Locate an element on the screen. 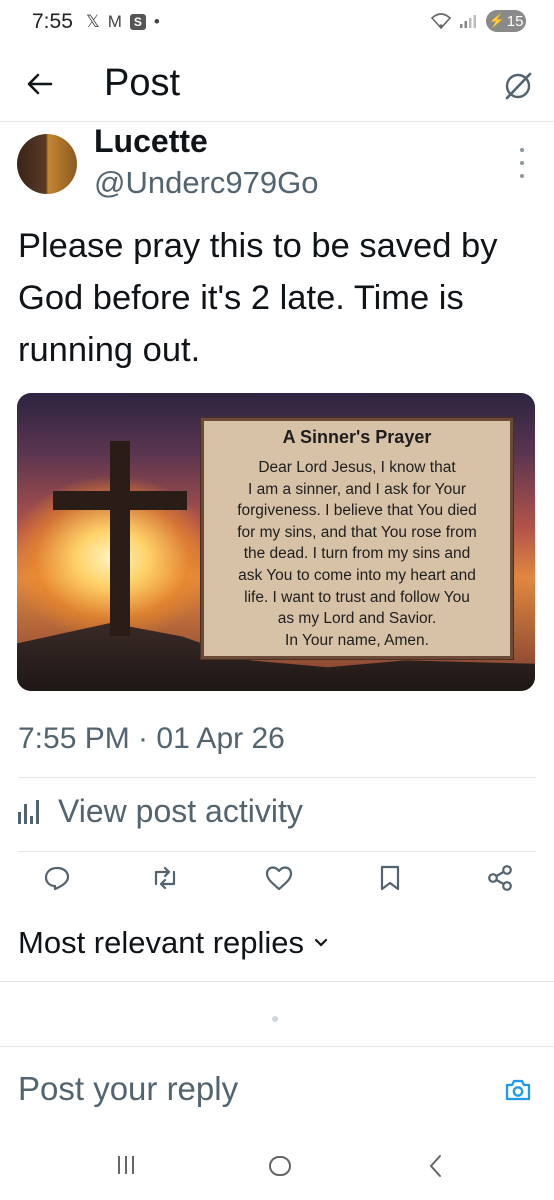 This screenshot has width=554, height=1200. charging-icon: ⚡ is located at coordinates (496, 20).